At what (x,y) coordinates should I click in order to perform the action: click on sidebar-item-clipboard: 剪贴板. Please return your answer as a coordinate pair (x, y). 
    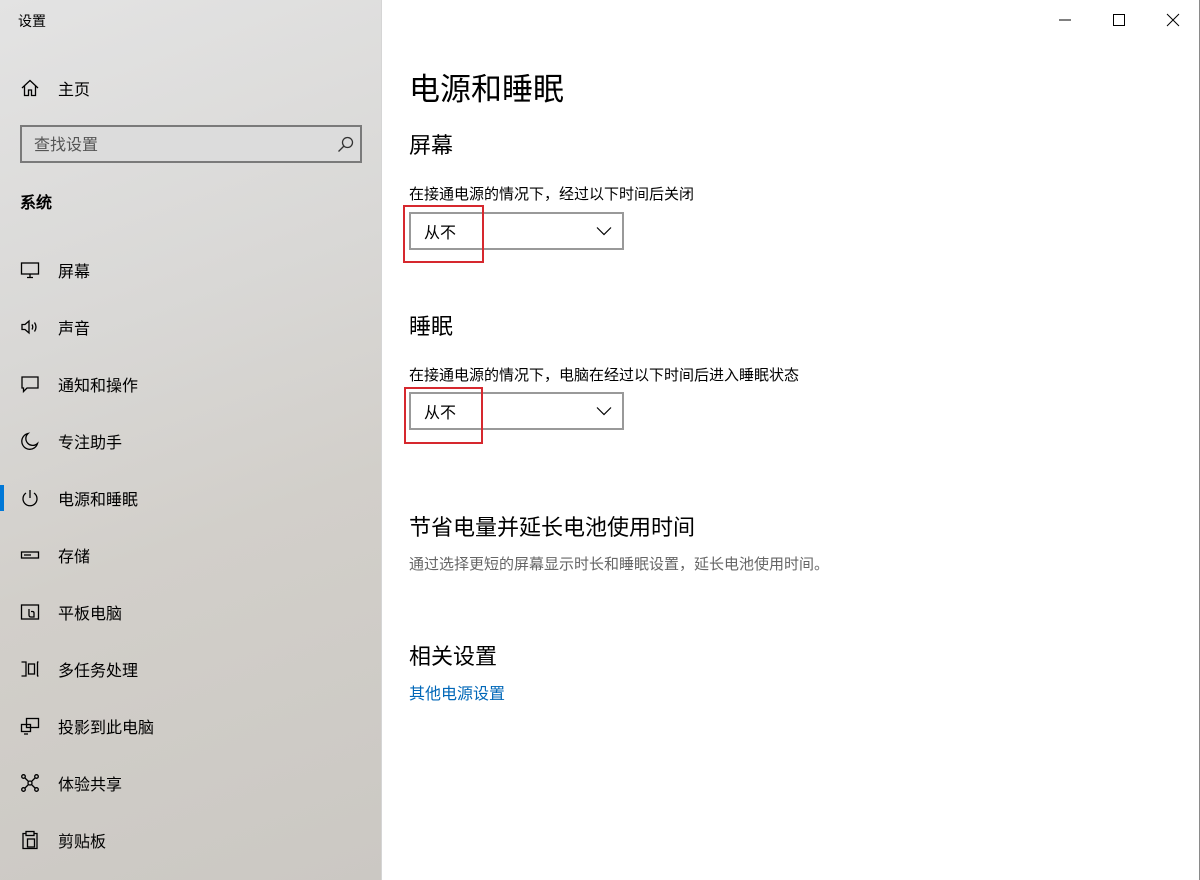
    Looking at the image, I should click on (190, 839).